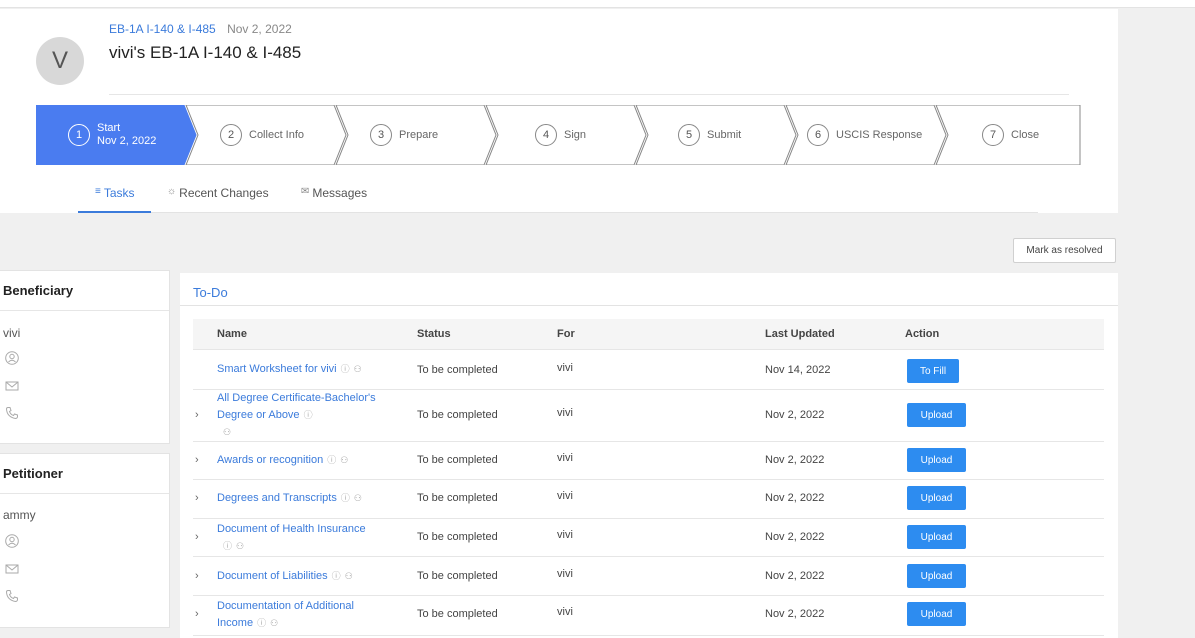  I want to click on step-label: Start, so click(109, 128).